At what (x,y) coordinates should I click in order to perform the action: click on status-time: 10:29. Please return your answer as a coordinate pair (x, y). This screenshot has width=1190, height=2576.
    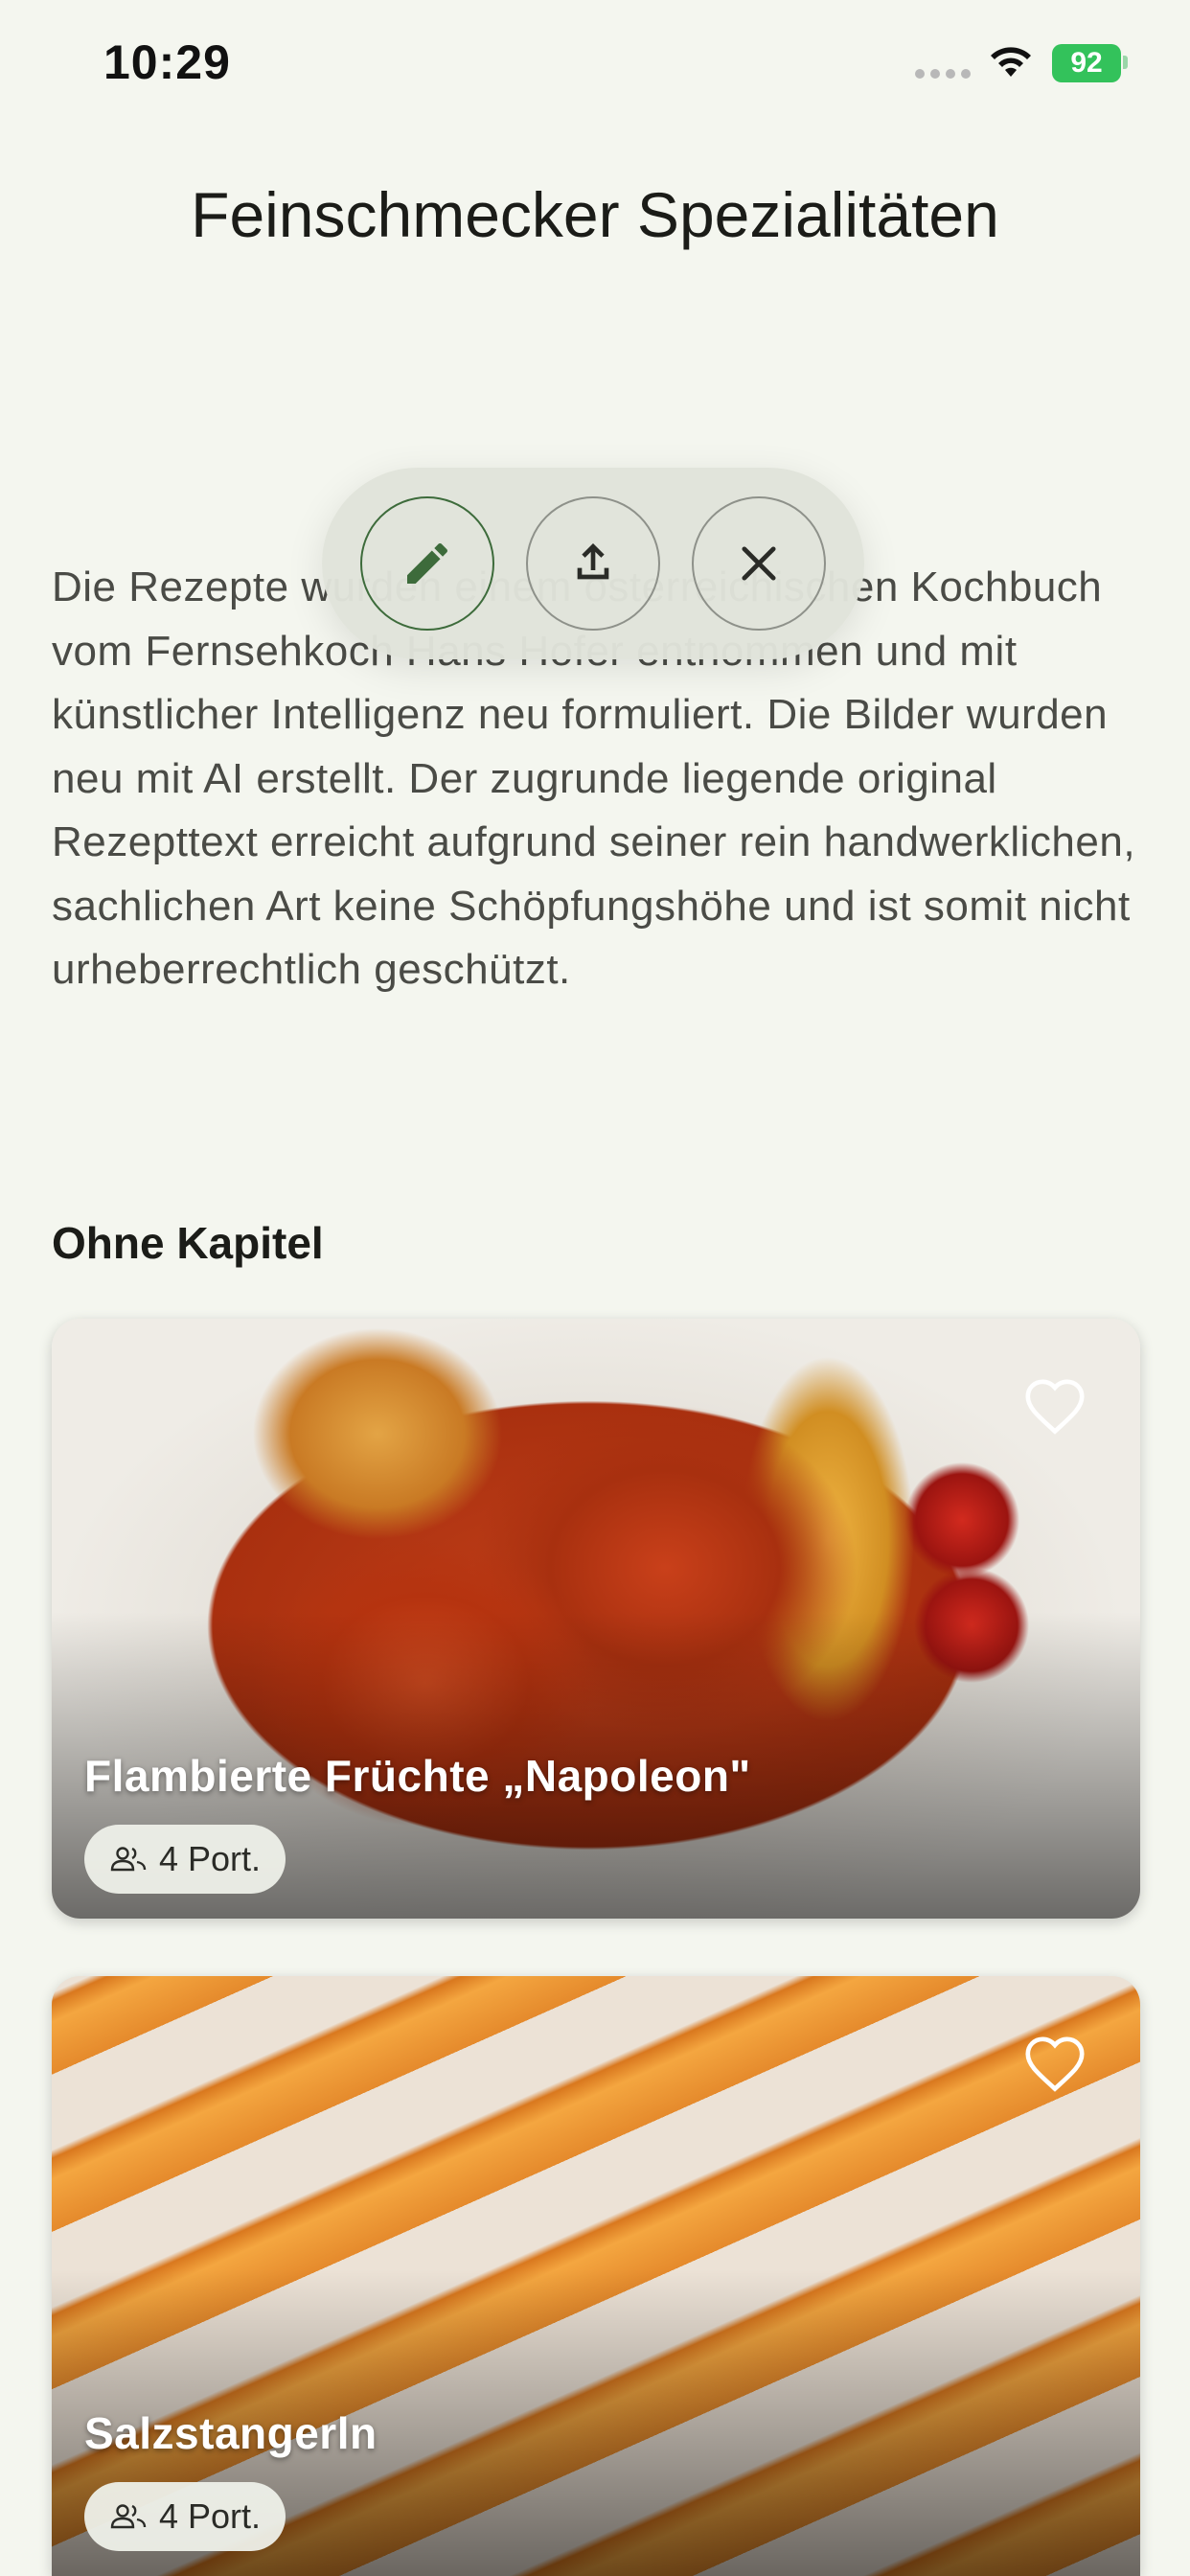
    Looking at the image, I should click on (167, 62).